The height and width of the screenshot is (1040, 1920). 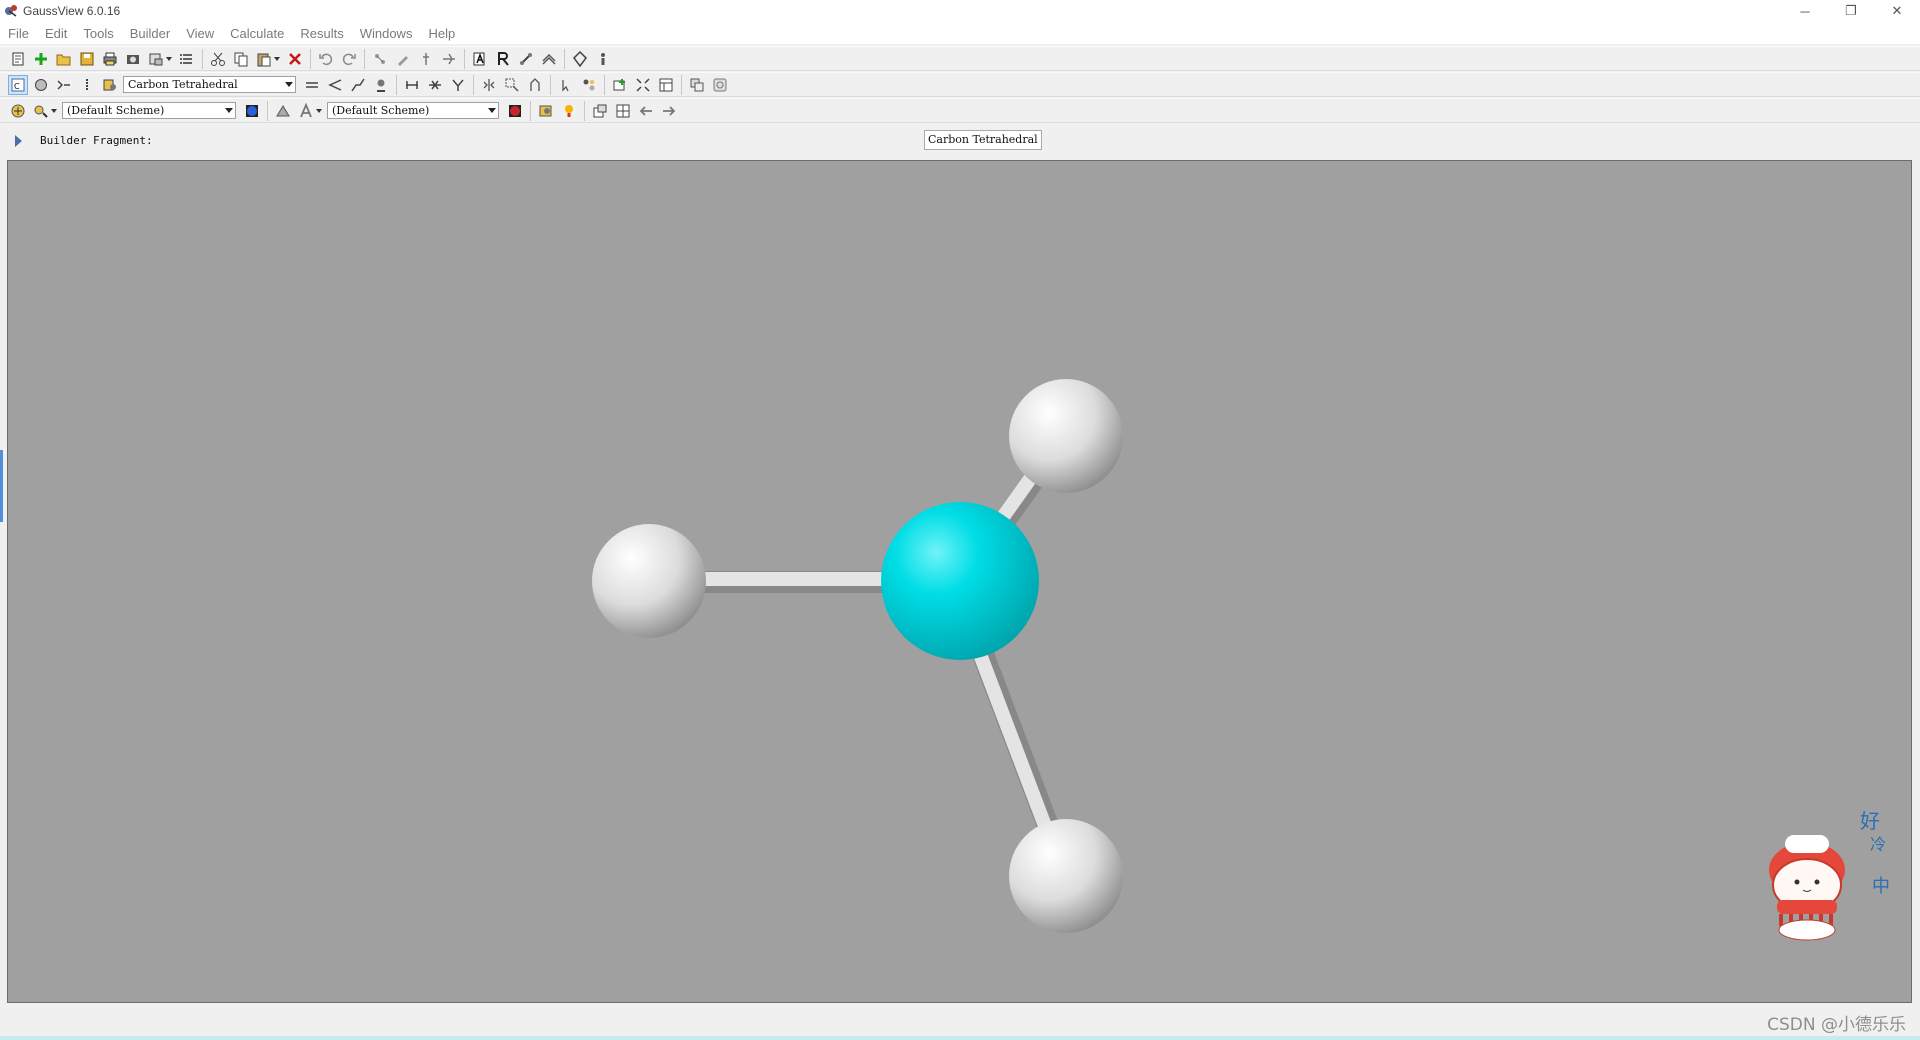 I want to click on menu-results: Results, so click(x=321, y=33).